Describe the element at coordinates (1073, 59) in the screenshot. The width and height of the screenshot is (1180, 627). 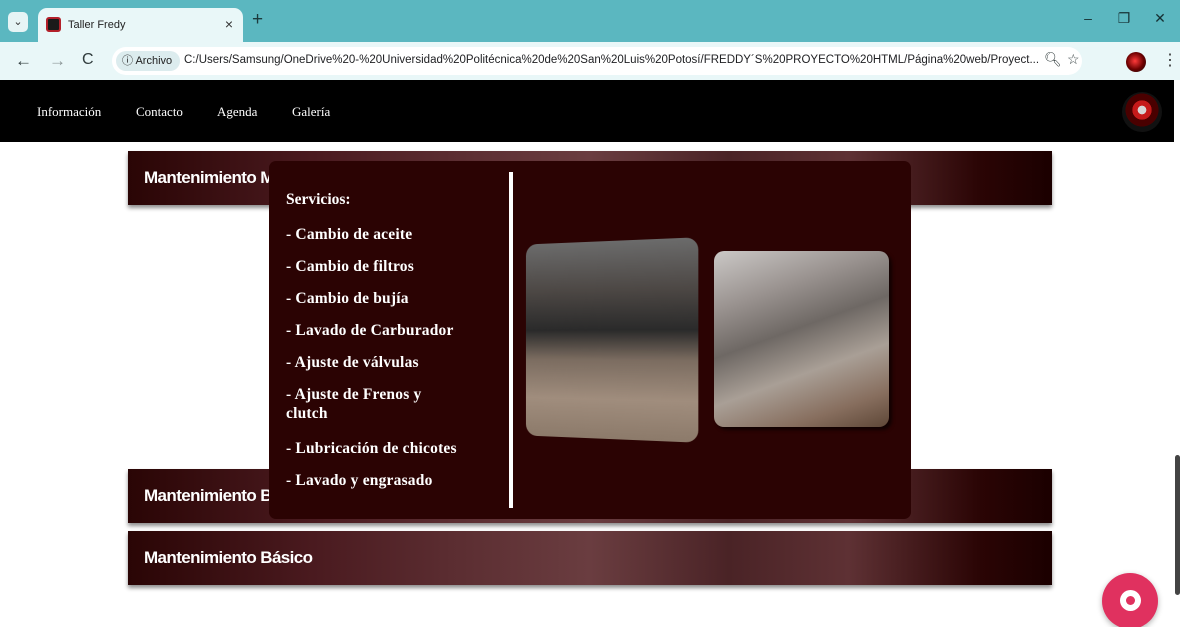
I see `star-icon: ☆` at that location.